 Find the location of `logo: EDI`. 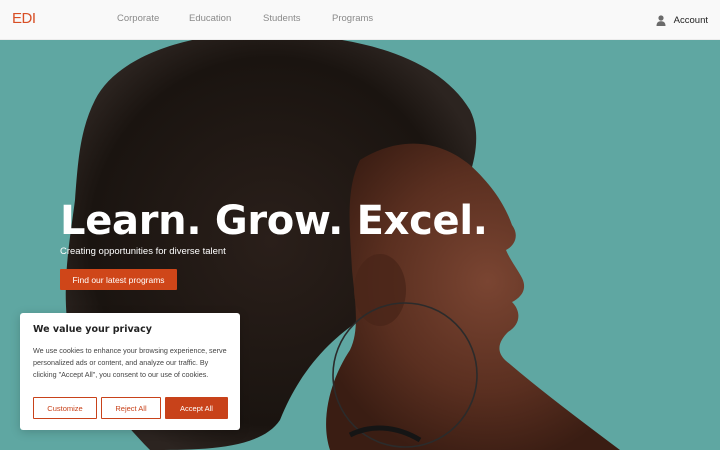

logo: EDI is located at coordinates (24, 19).